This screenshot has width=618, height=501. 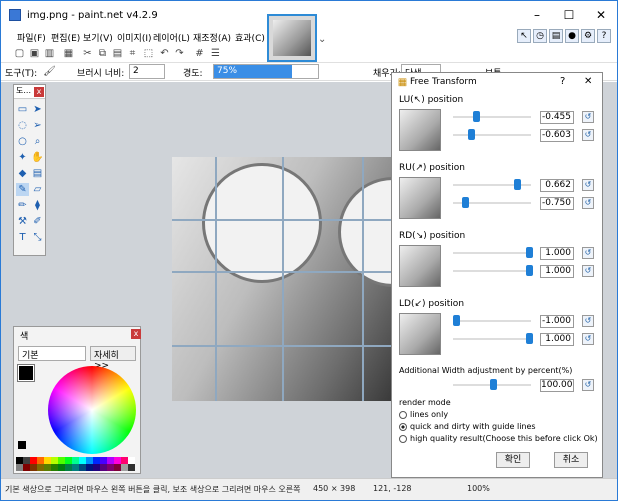 What do you see at coordinates (179, 53) in the screenshot?
I see `redo-icon: ↷` at bounding box center [179, 53].